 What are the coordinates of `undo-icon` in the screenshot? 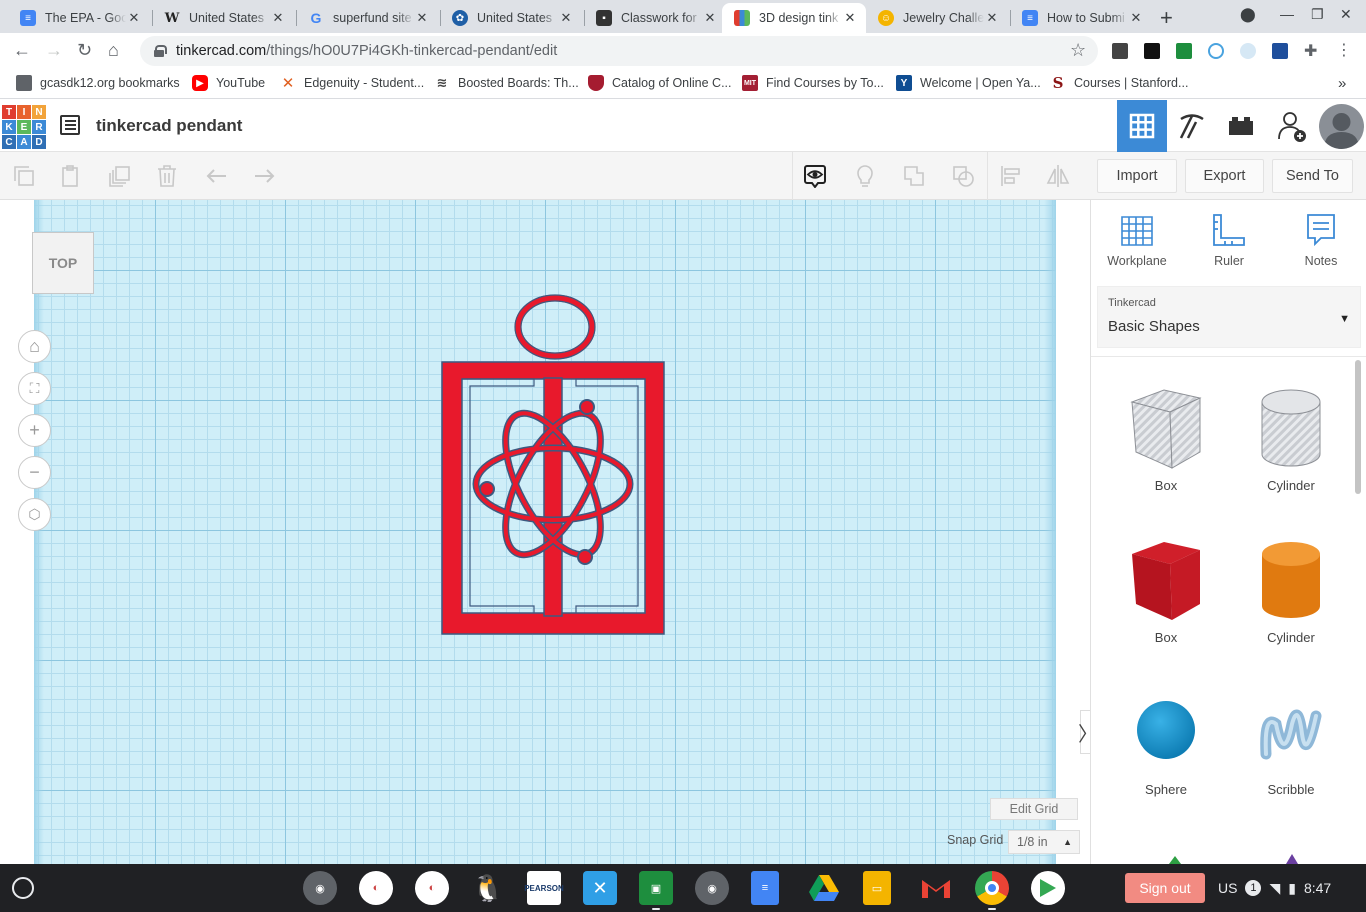 It's located at (217, 176).